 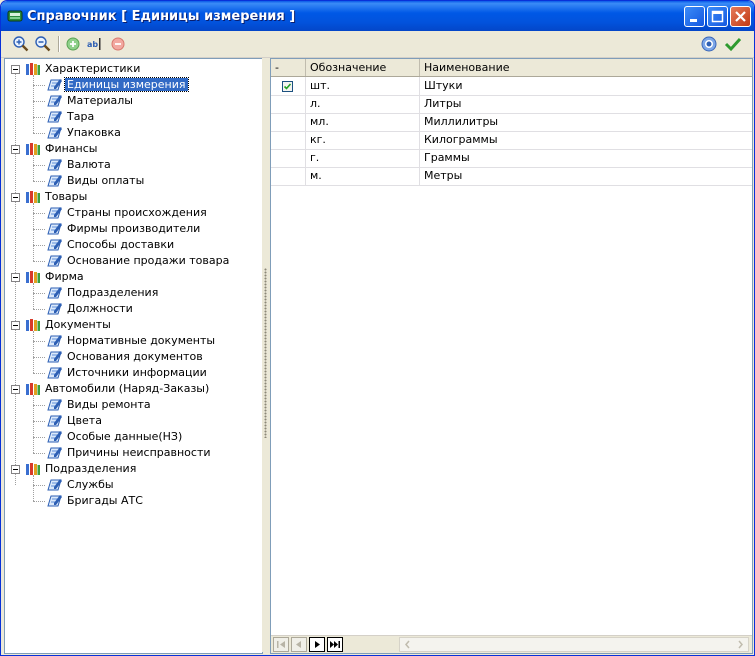 I want to click on scroll-right-icon, so click(x=740, y=644).